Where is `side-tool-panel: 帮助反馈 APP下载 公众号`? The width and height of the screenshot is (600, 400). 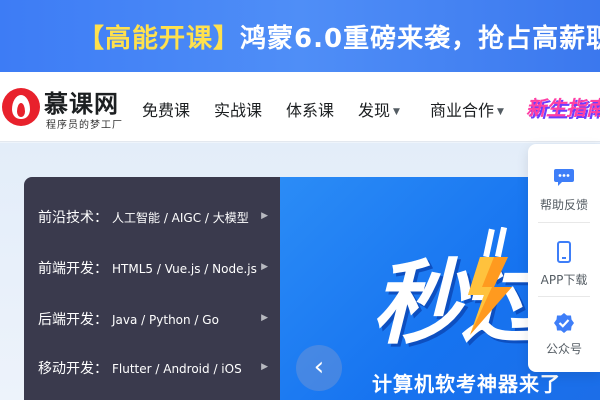
side-tool-panel: 帮助反馈 APP下载 公众号 is located at coordinates (564, 258).